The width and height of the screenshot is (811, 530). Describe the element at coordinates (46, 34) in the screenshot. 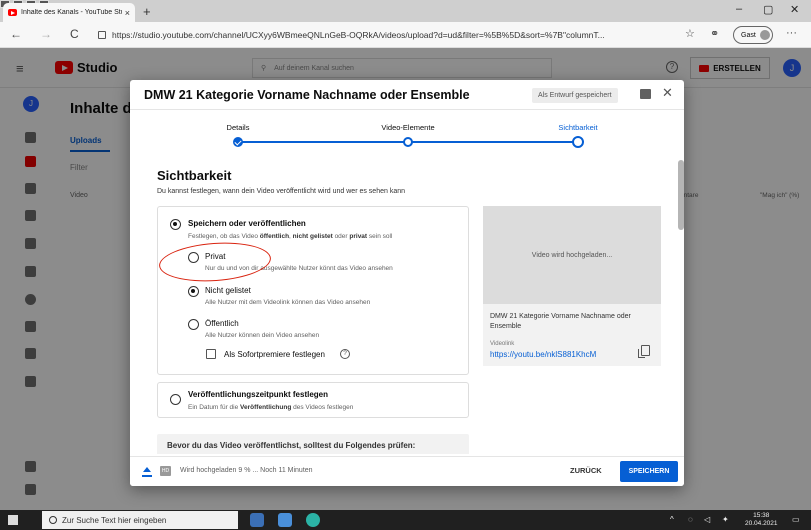

I see `forward-arrow-icon: →` at that location.